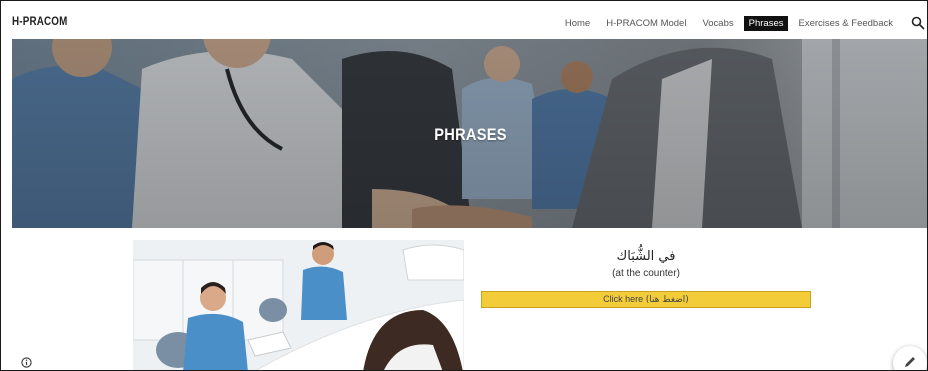 The width and height of the screenshot is (928, 371). I want to click on site-brand: H-PRACOM, so click(39, 21).